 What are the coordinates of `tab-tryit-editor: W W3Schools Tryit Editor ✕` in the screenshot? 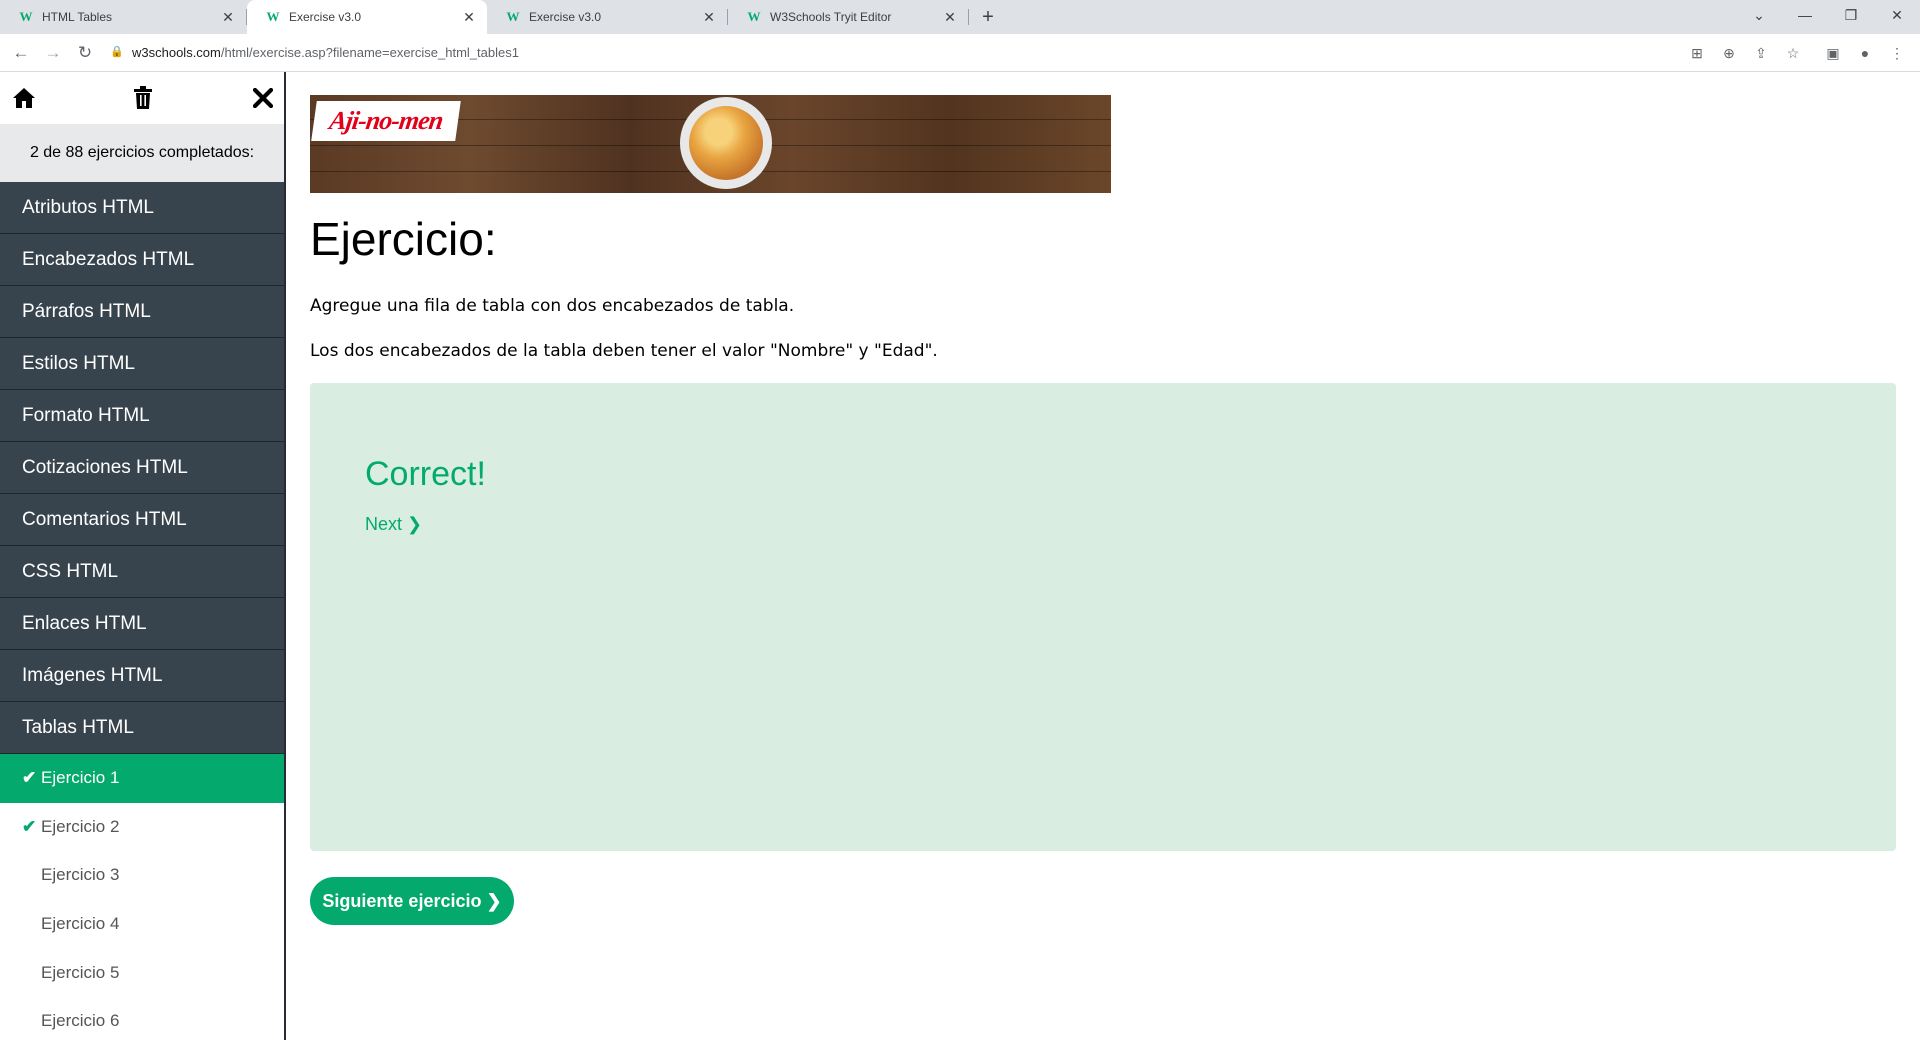 It's located at (848, 17).